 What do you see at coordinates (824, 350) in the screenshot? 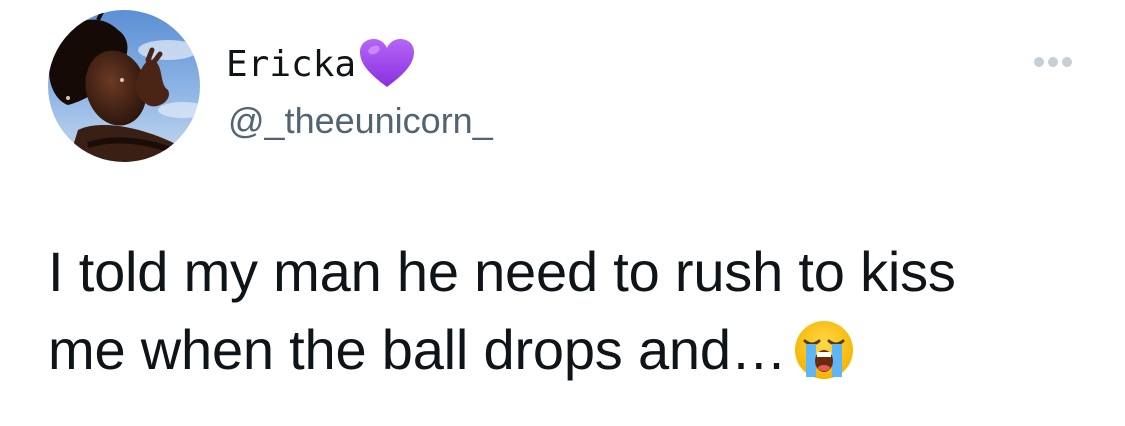
I see `loudly-crying-face-icon` at bounding box center [824, 350].